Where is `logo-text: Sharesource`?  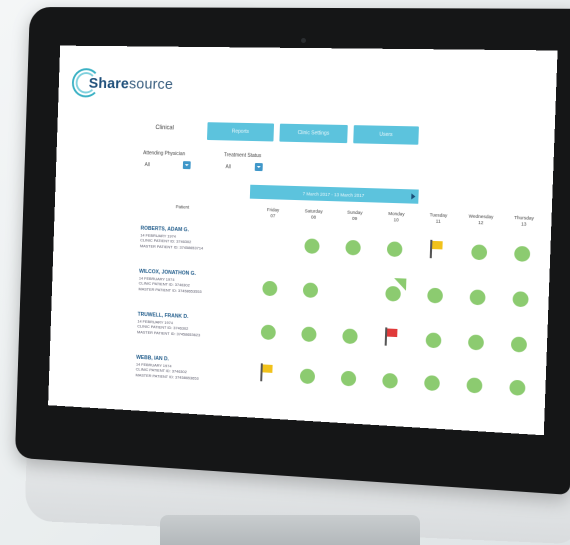 logo-text: Sharesource is located at coordinates (131, 84).